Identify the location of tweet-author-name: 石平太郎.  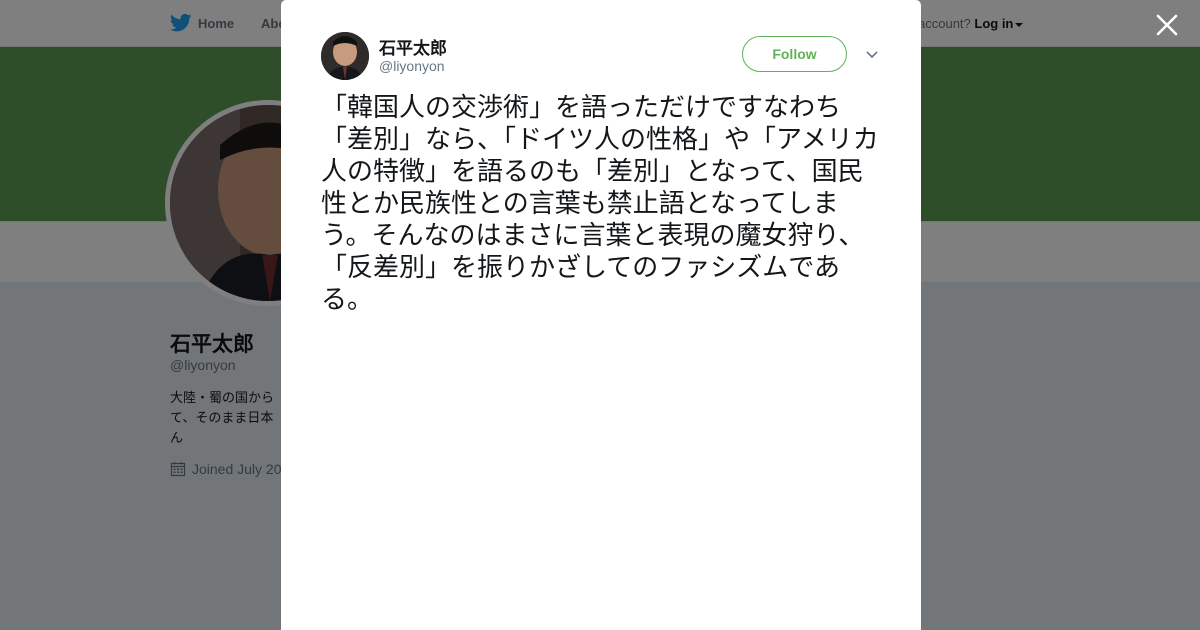
(413, 46).